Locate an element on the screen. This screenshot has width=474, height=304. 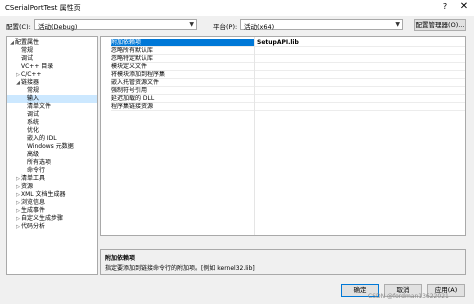
tree-item: ▷资源 is located at coordinates (52, 187).